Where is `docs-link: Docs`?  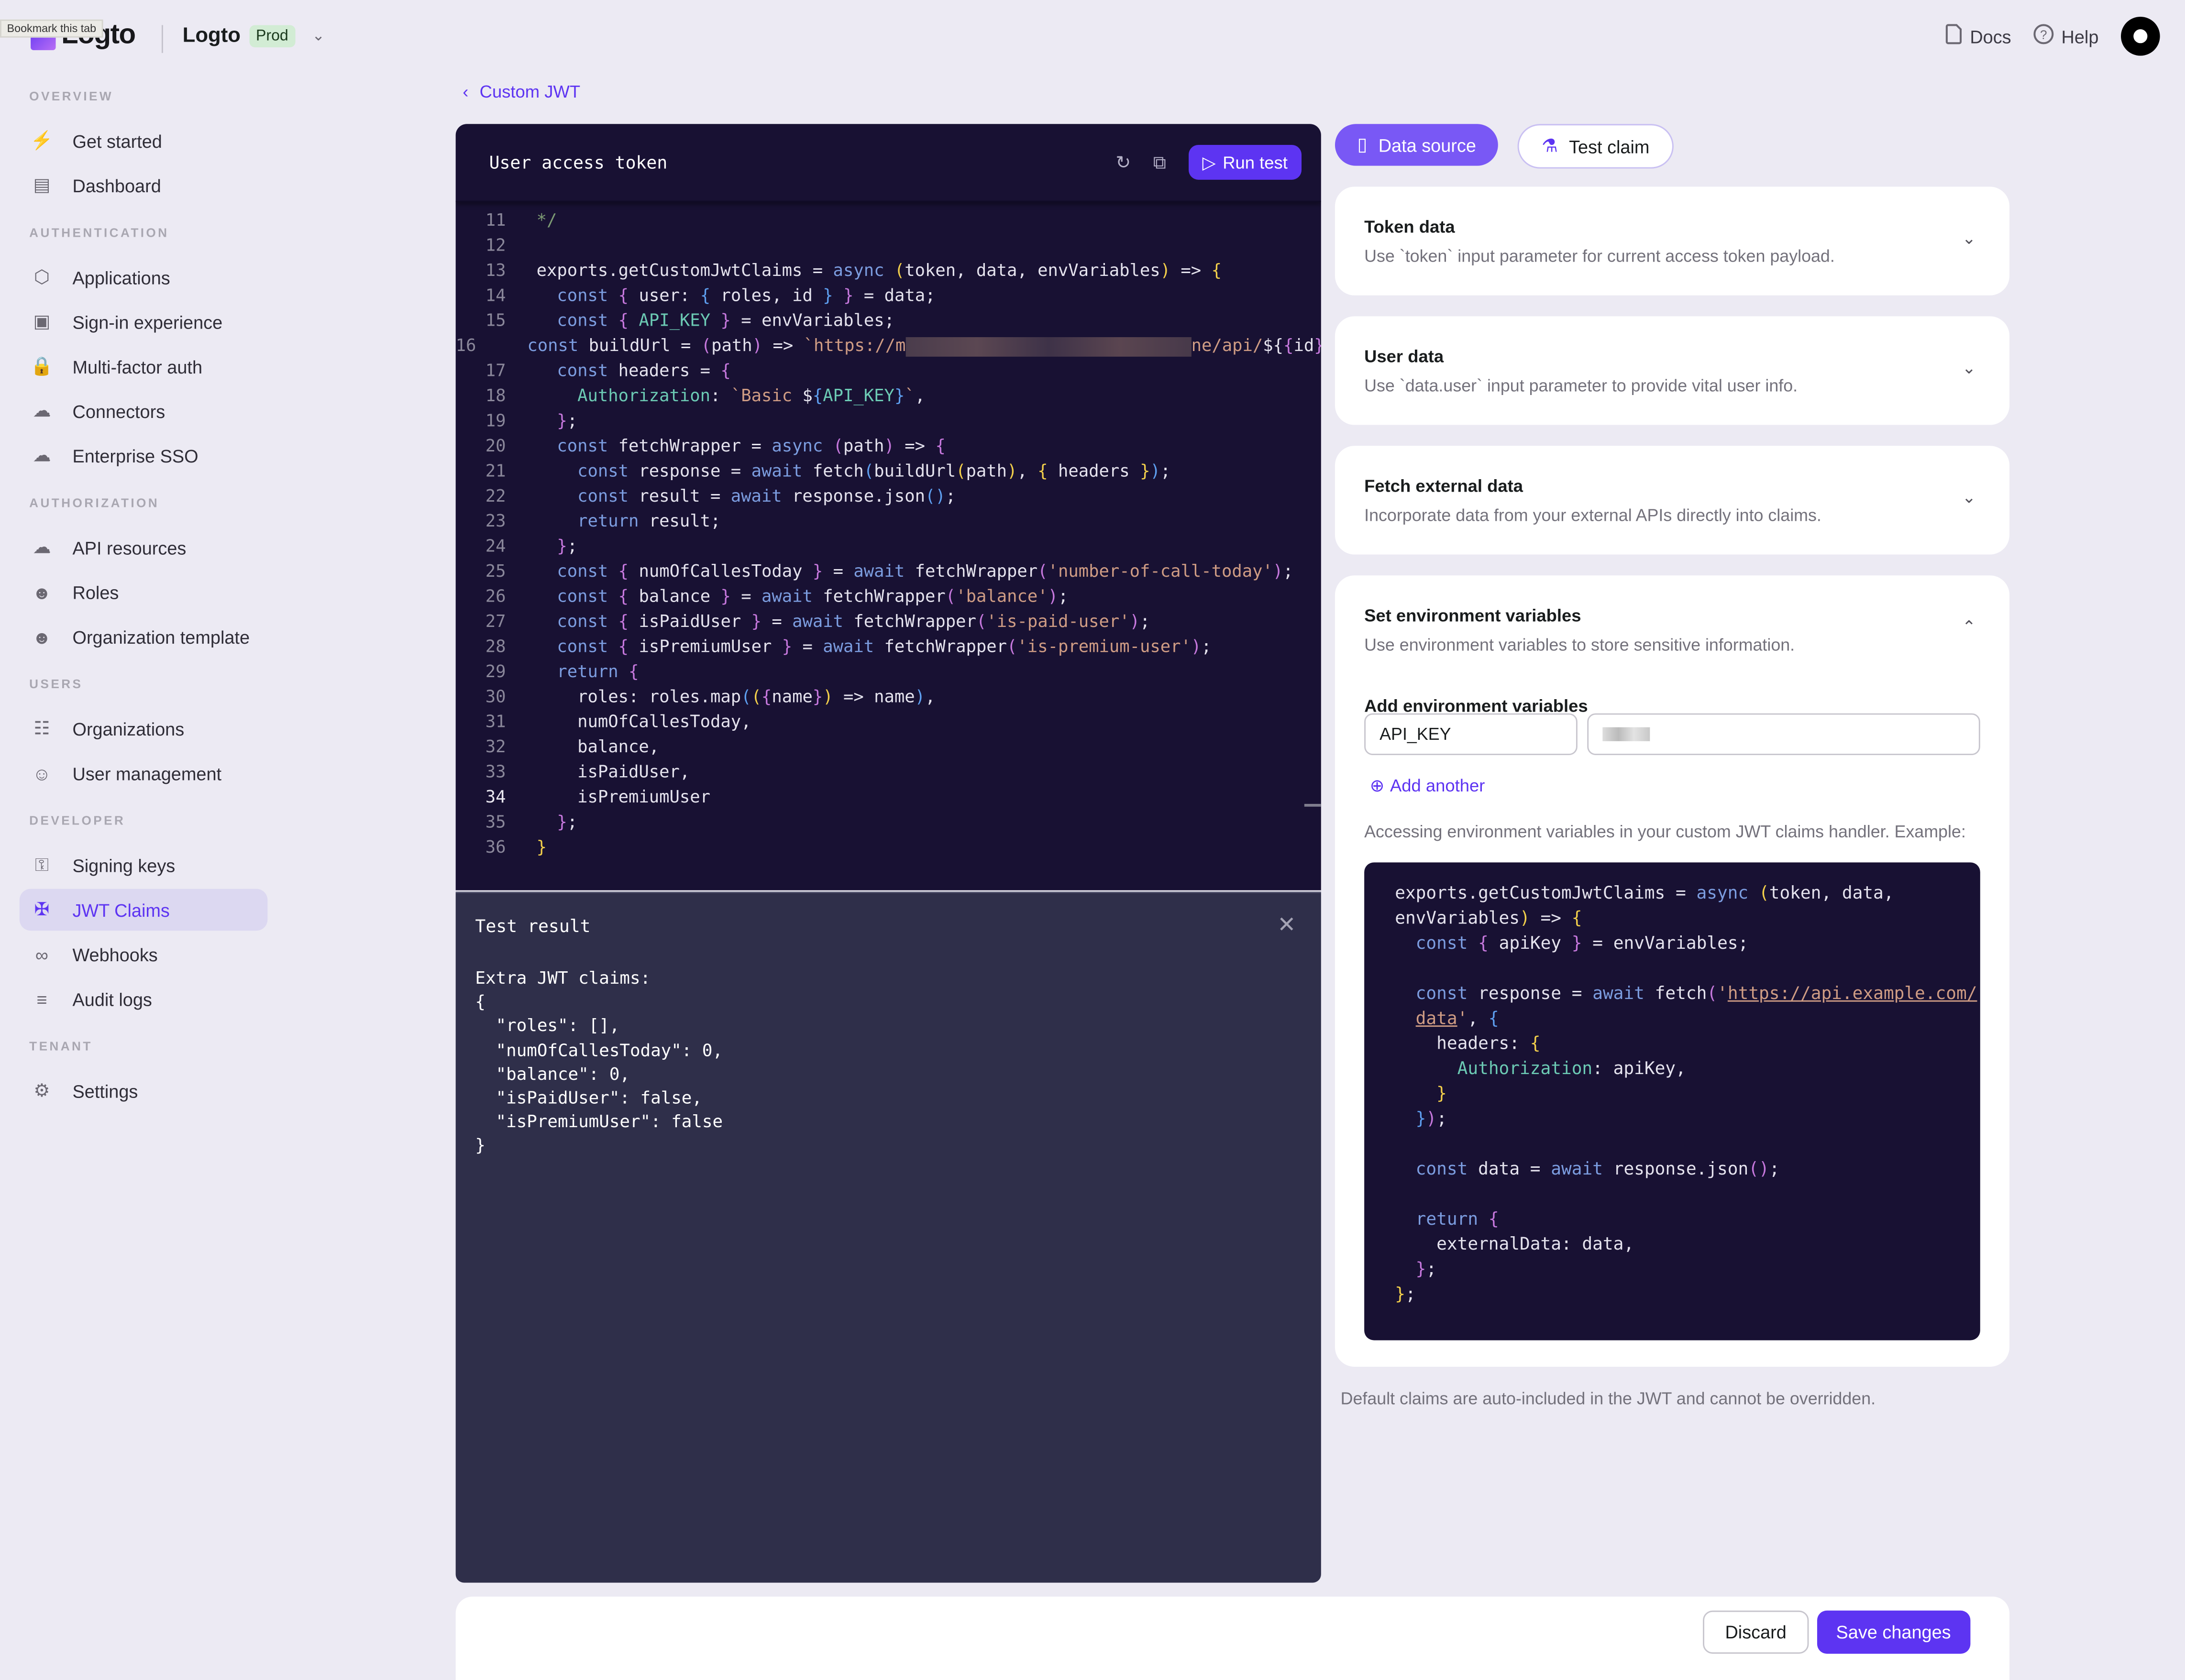 docs-link: Docs is located at coordinates (1978, 36).